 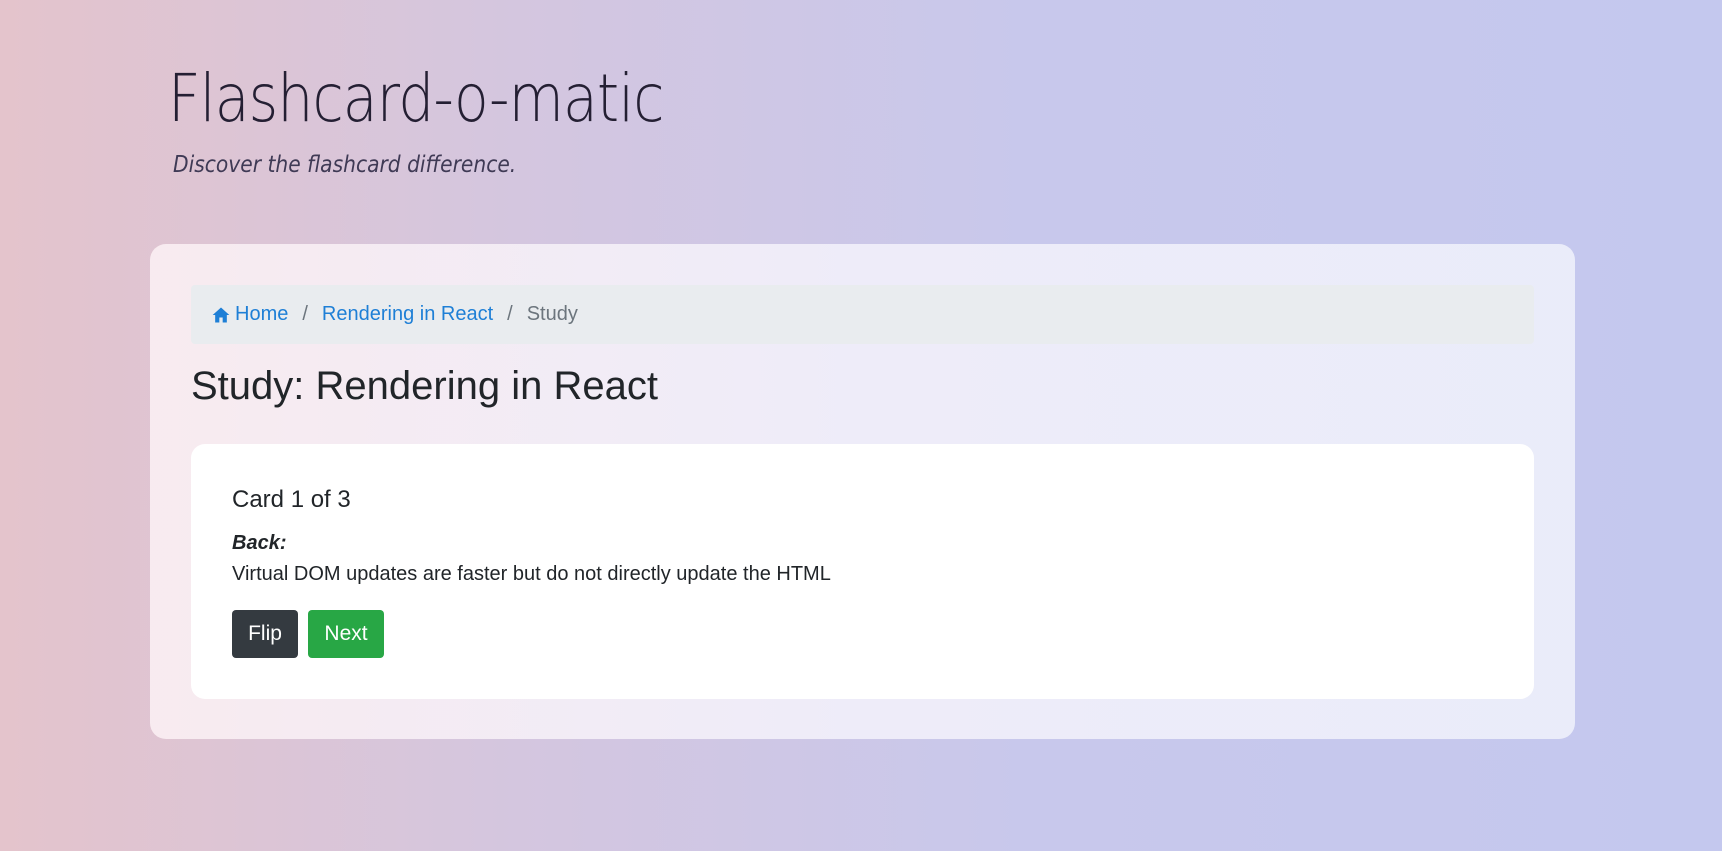 I want to click on breadcrumb-current: Study, so click(x=552, y=314).